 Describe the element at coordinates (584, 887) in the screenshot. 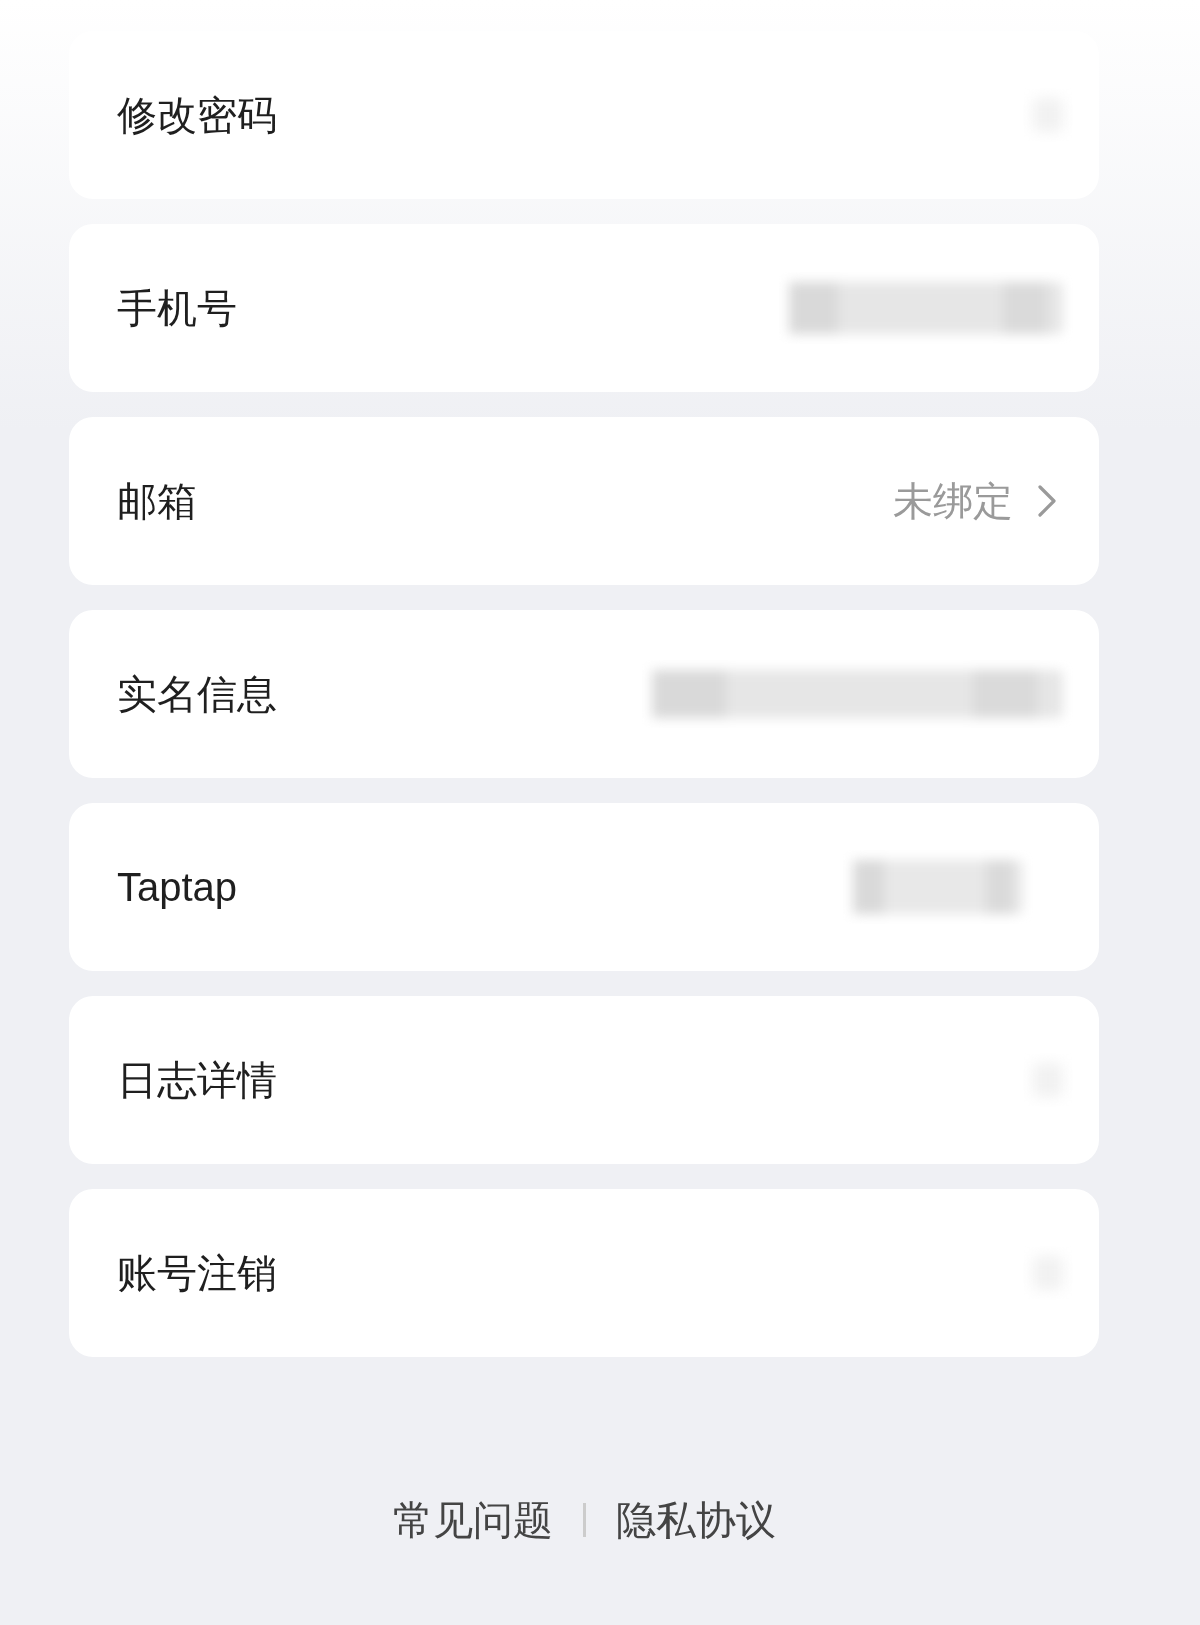

I see `settings-row: Taptap` at that location.